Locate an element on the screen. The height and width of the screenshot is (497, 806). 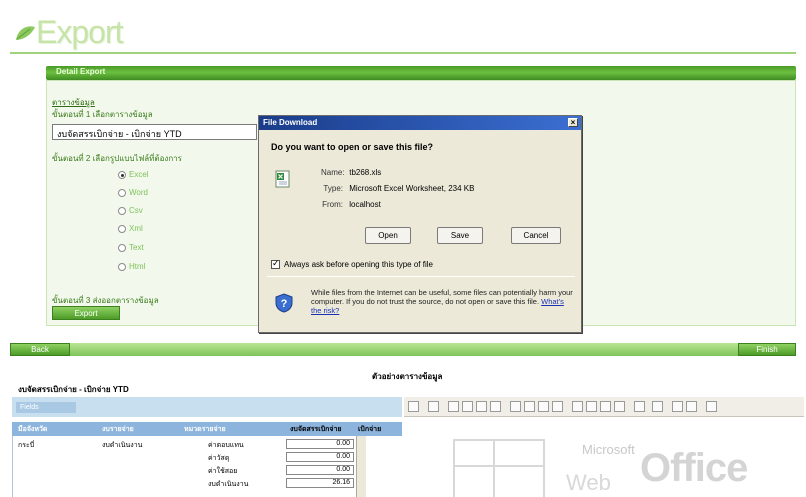
pivot-scrollbar is located at coordinates (361, 466).